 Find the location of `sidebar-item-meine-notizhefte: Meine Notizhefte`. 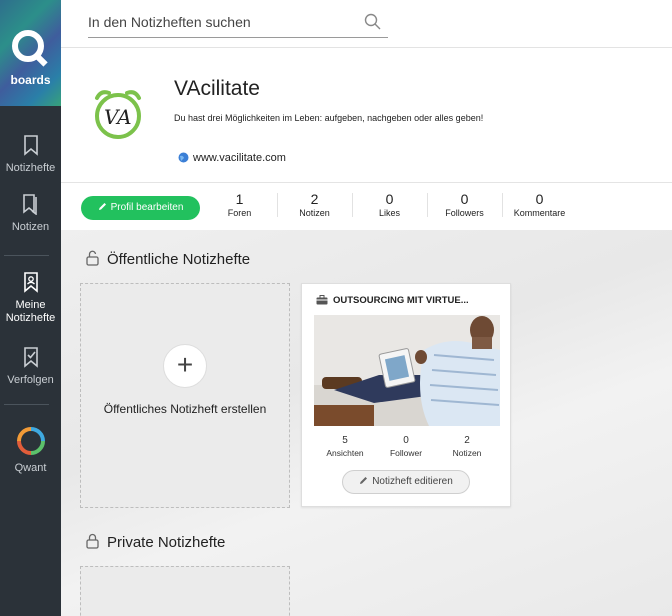

sidebar-item-meine-notizhefte: Meine Notizhefte is located at coordinates (30, 298).